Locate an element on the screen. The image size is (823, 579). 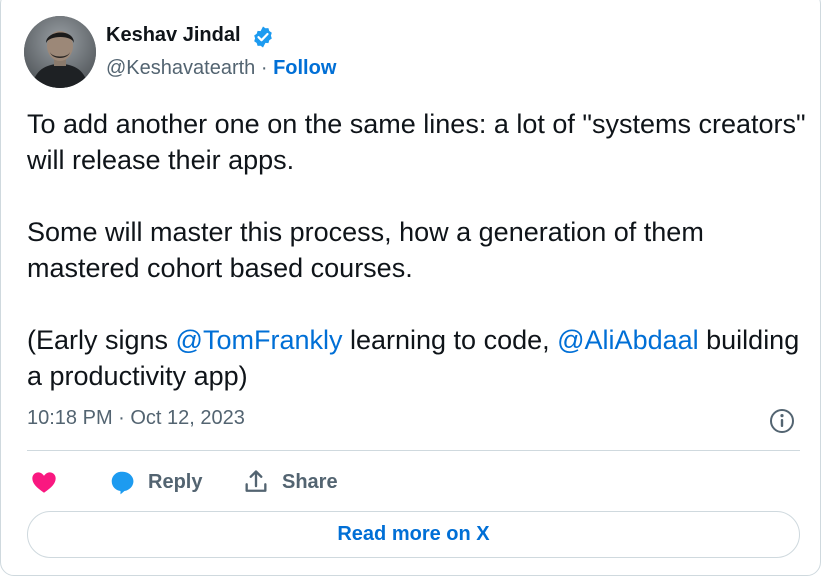
tweet-timestamp: 10:18 PM · Oct 12, 2023 is located at coordinates (136, 418).